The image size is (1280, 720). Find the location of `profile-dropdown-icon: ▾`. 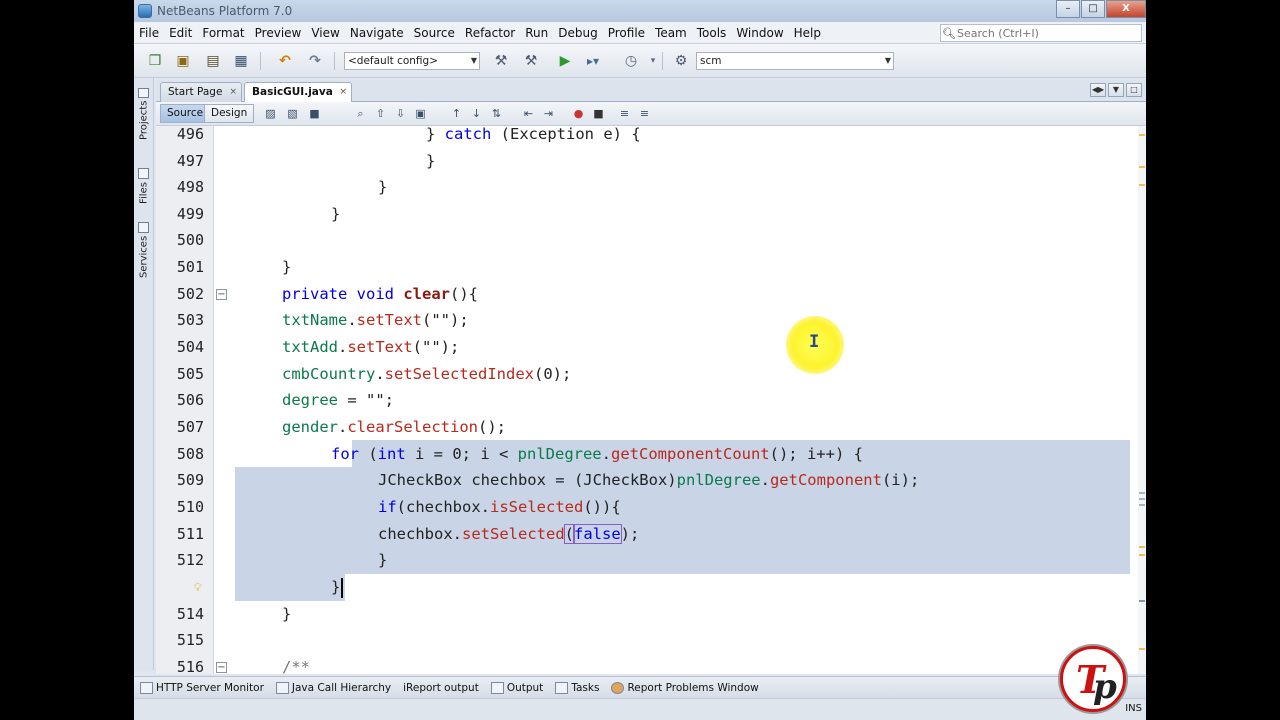

profile-dropdown-icon: ▾ is located at coordinates (653, 61).